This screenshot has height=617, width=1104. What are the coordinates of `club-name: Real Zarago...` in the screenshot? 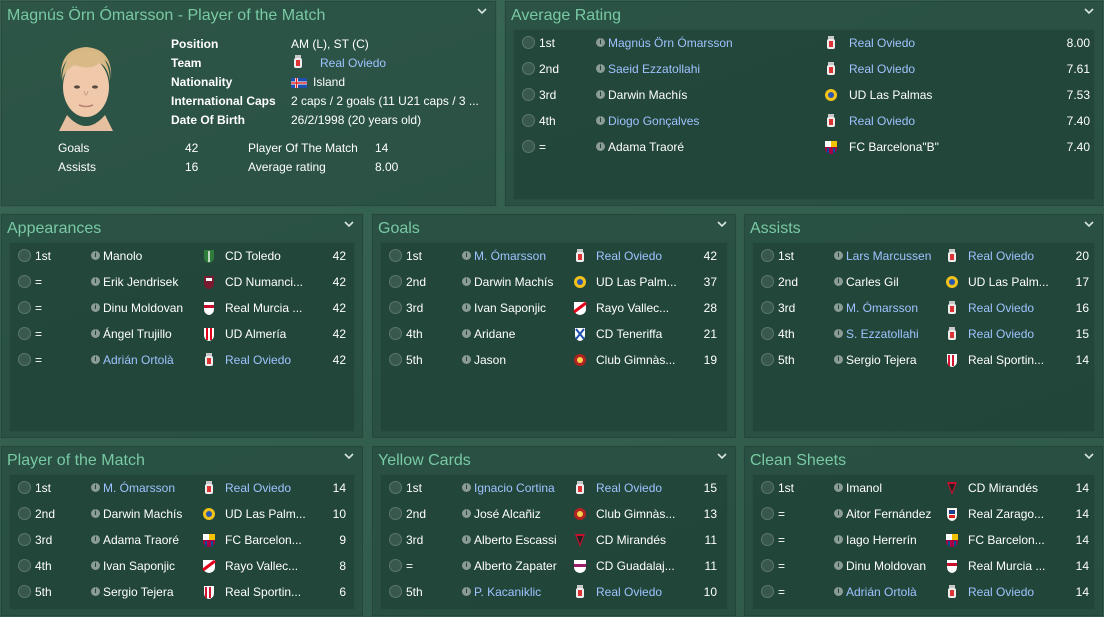 It's located at (1010, 514).